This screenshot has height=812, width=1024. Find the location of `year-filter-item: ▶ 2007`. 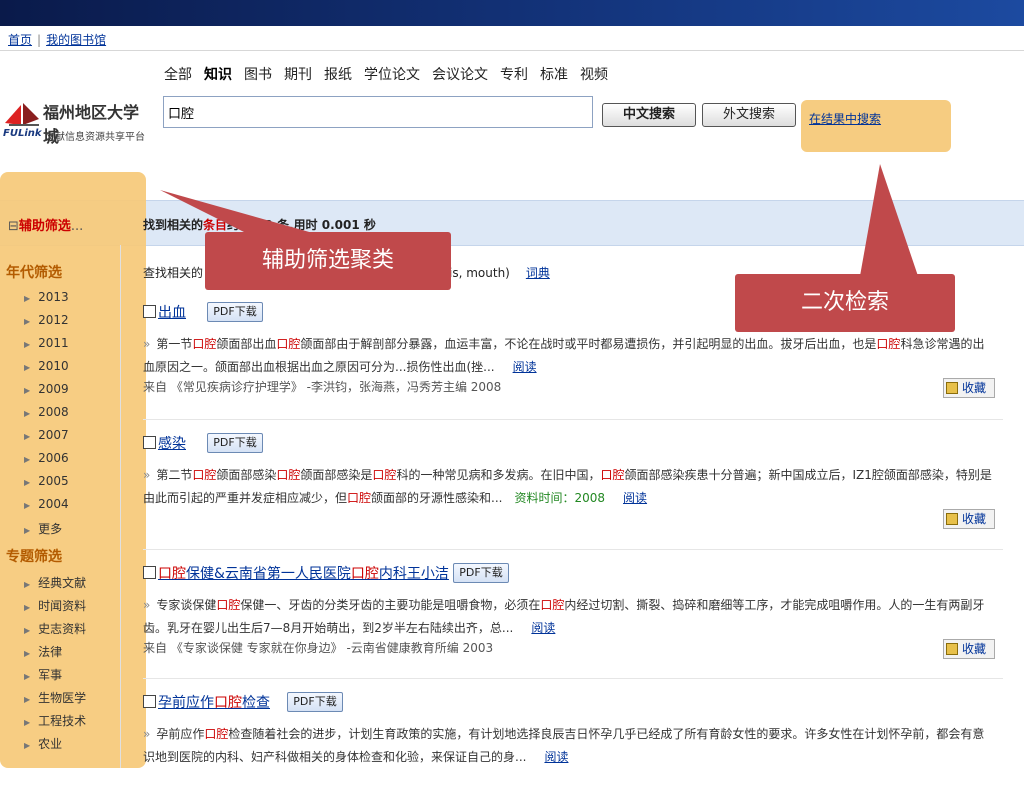

year-filter-item: ▶ 2007 is located at coordinates (46, 435).